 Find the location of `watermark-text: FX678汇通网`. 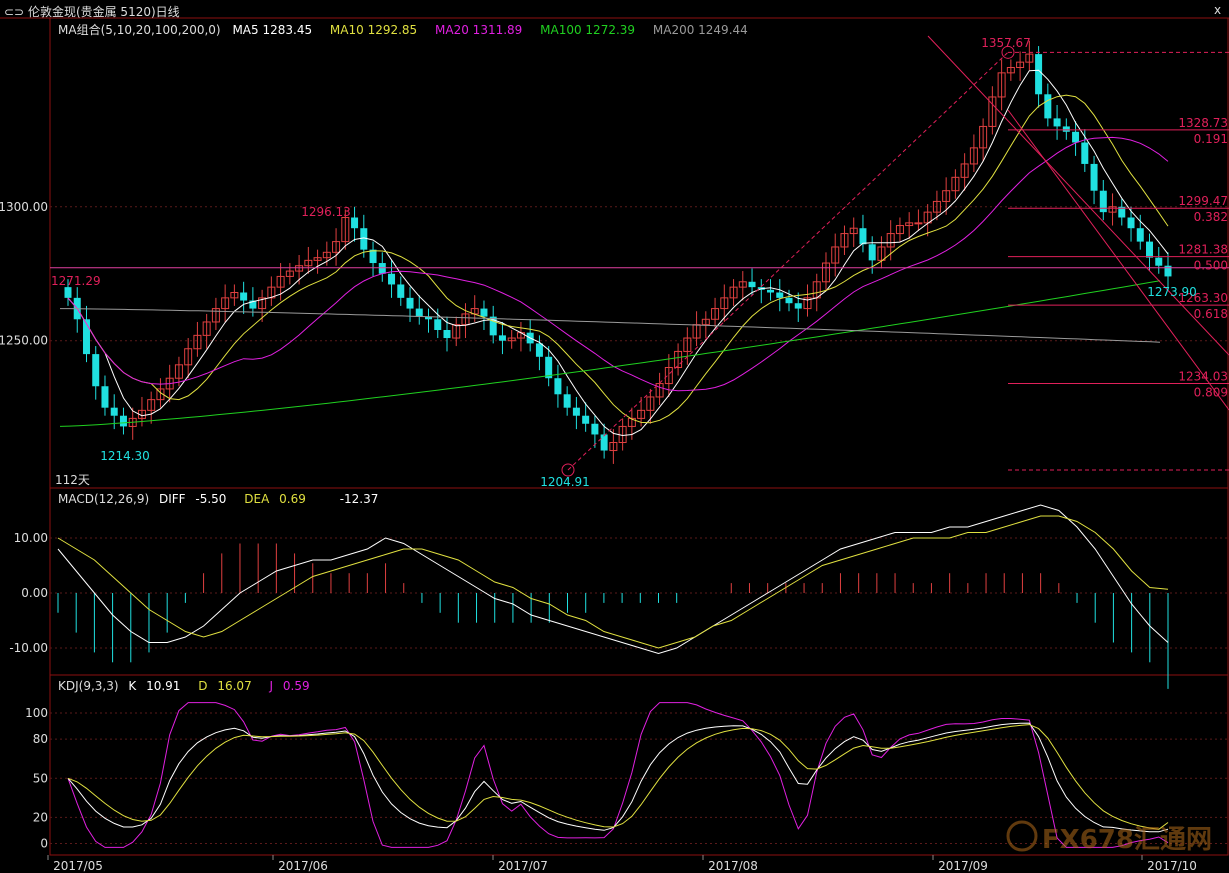

watermark-text: FX678汇通网 is located at coordinates (1127, 840).